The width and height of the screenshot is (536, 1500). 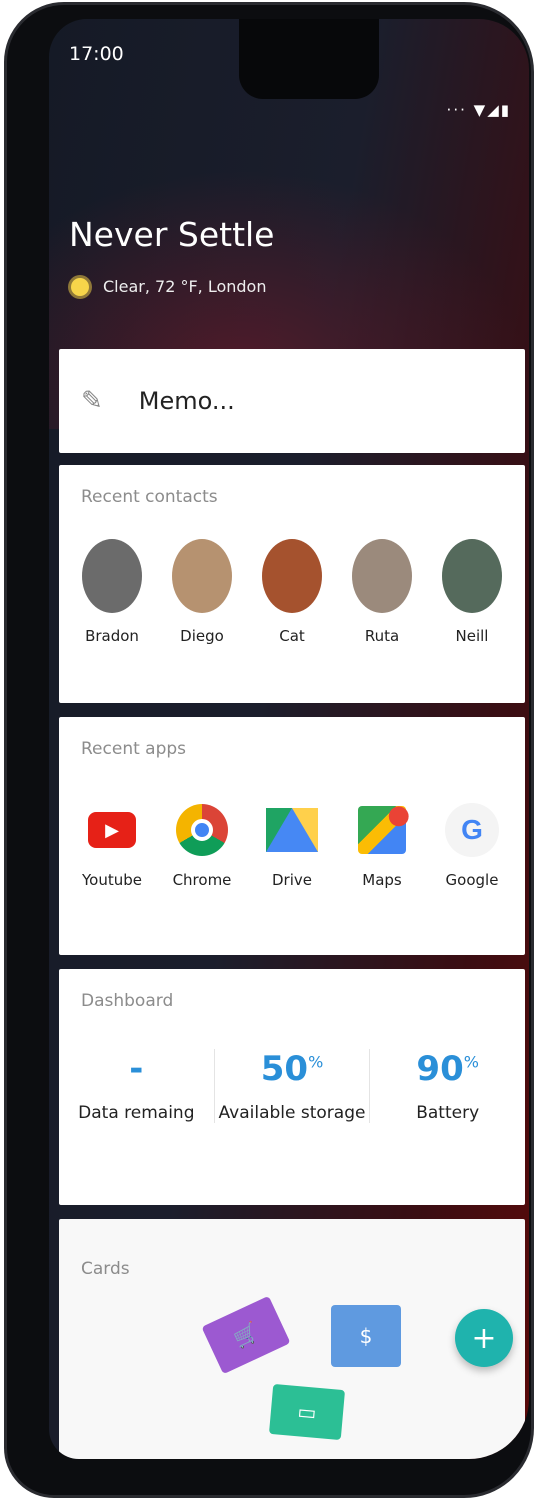 What do you see at coordinates (134, 749) in the screenshot?
I see `section-title: Recent apps` at bounding box center [134, 749].